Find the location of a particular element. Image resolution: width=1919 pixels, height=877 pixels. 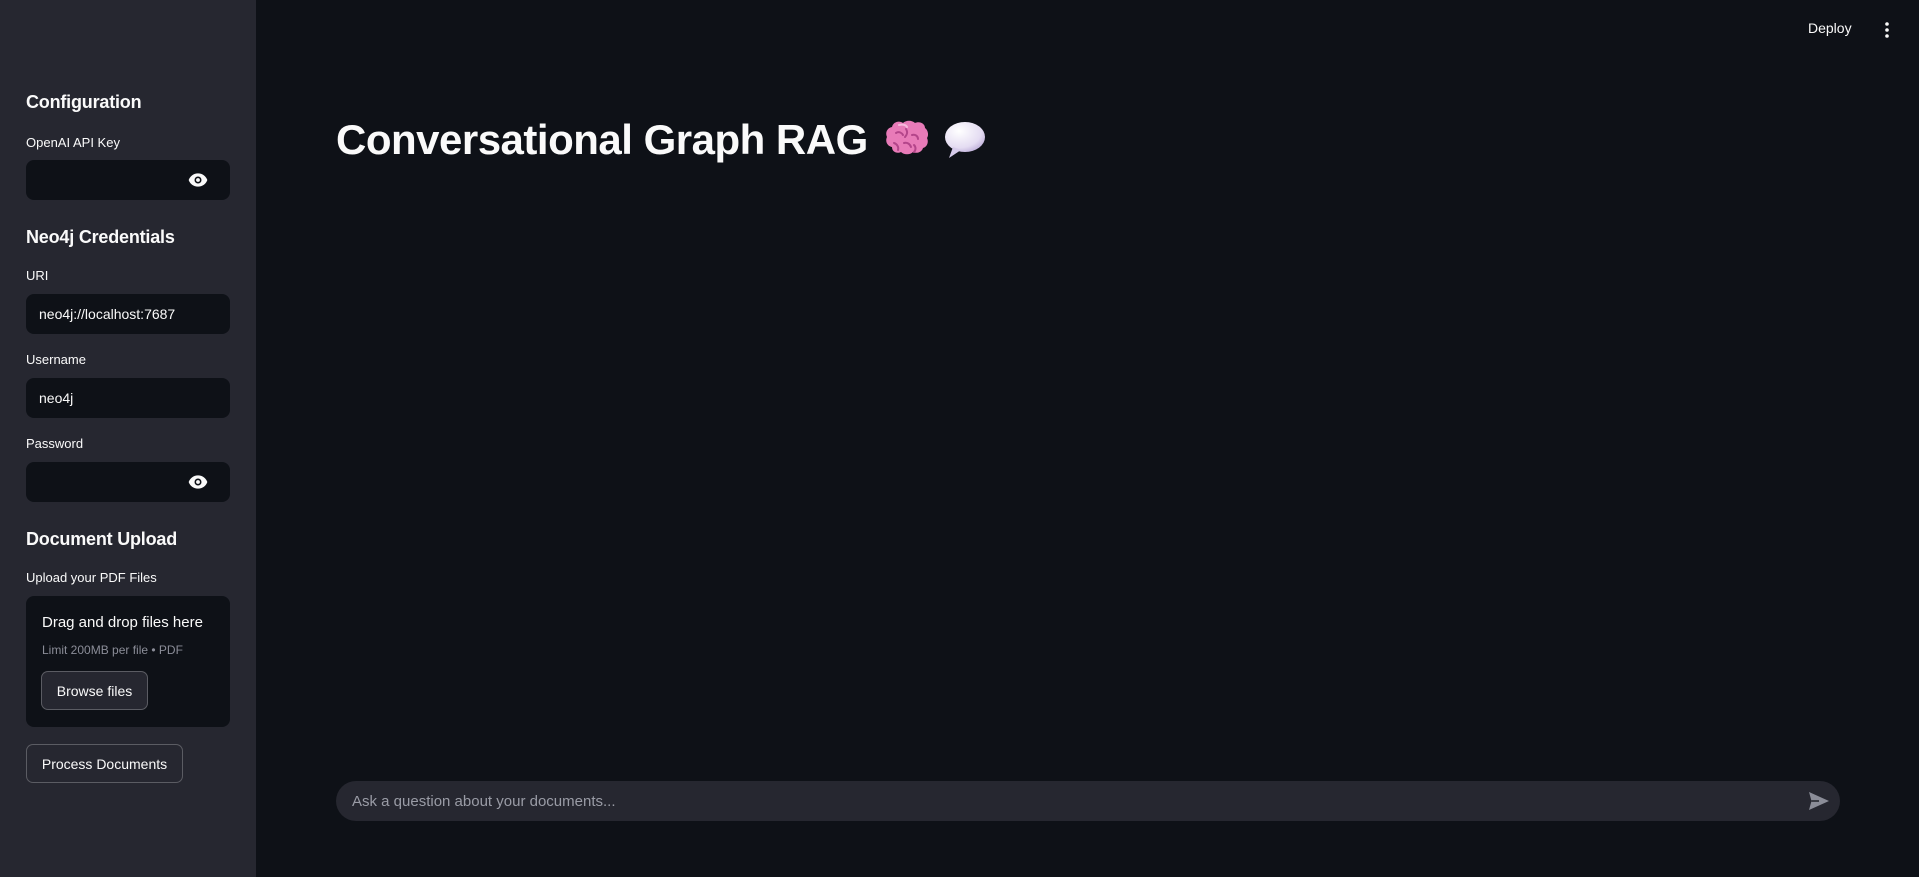

dropzone-limit: Limit 200MB per file • PDF is located at coordinates (112, 650).